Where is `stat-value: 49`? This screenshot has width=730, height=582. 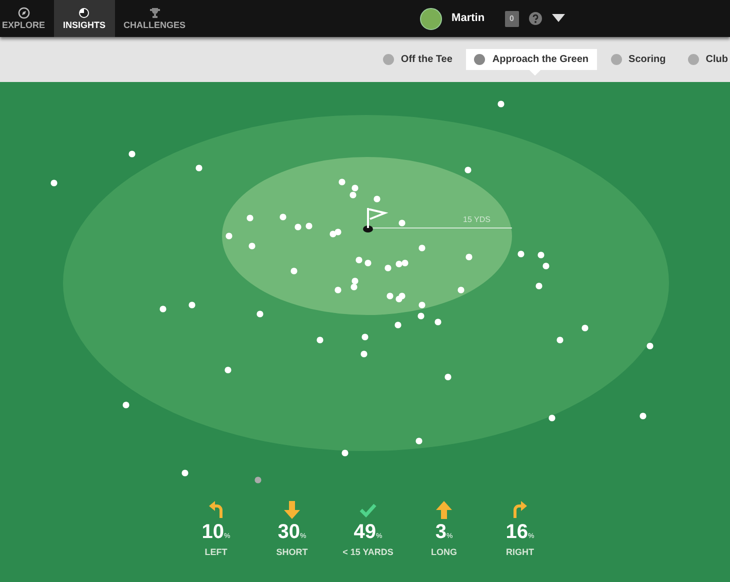
stat-value: 49 is located at coordinates (365, 532).